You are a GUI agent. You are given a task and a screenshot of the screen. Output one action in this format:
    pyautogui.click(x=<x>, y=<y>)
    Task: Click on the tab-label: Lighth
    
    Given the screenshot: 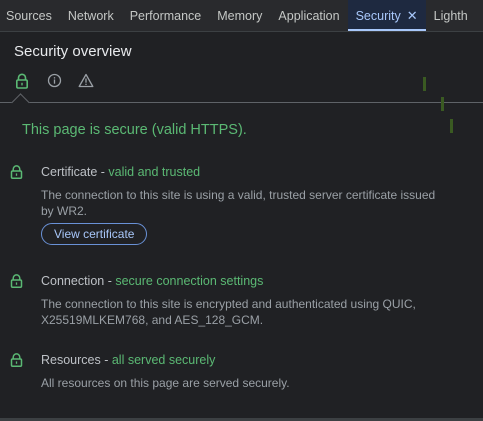 What is the action you would take?
    pyautogui.click(x=450, y=15)
    